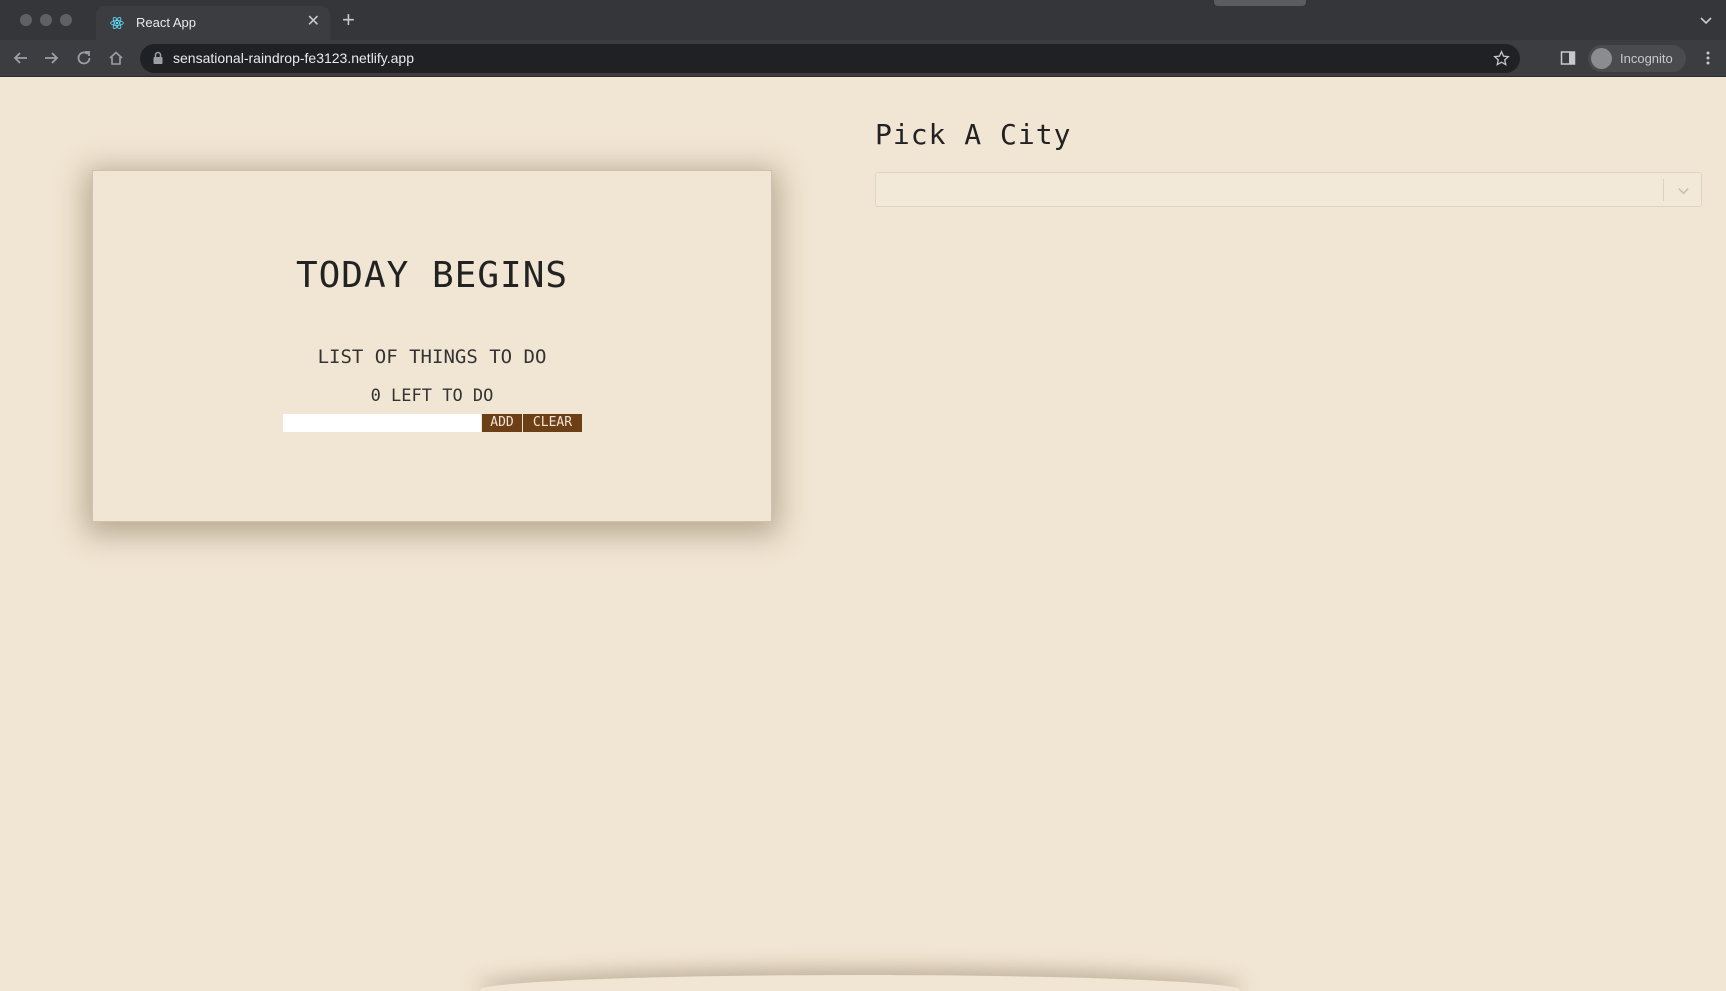 Image resolution: width=1726 pixels, height=991 pixels. Describe the element at coordinates (293, 58) in the screenshot. I see `url-text: sensational-raindrop-fe3123.netlify.app` at that location.